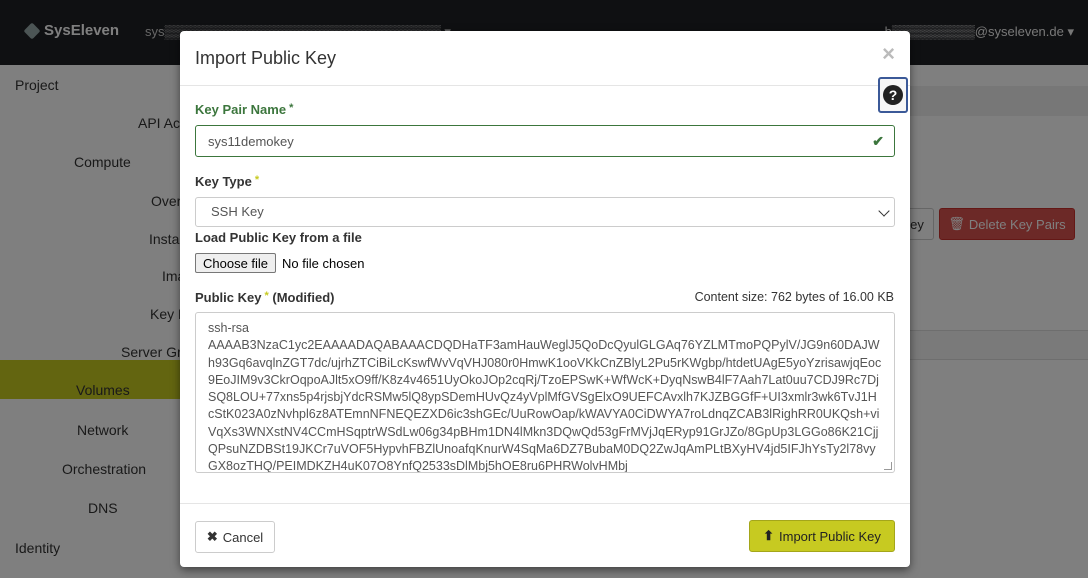 This screenshot has height=578, width=1088. Describe the element at coordinates (266, 58) in the screenshot. I see `modal-title: Import Public Key` at that location.